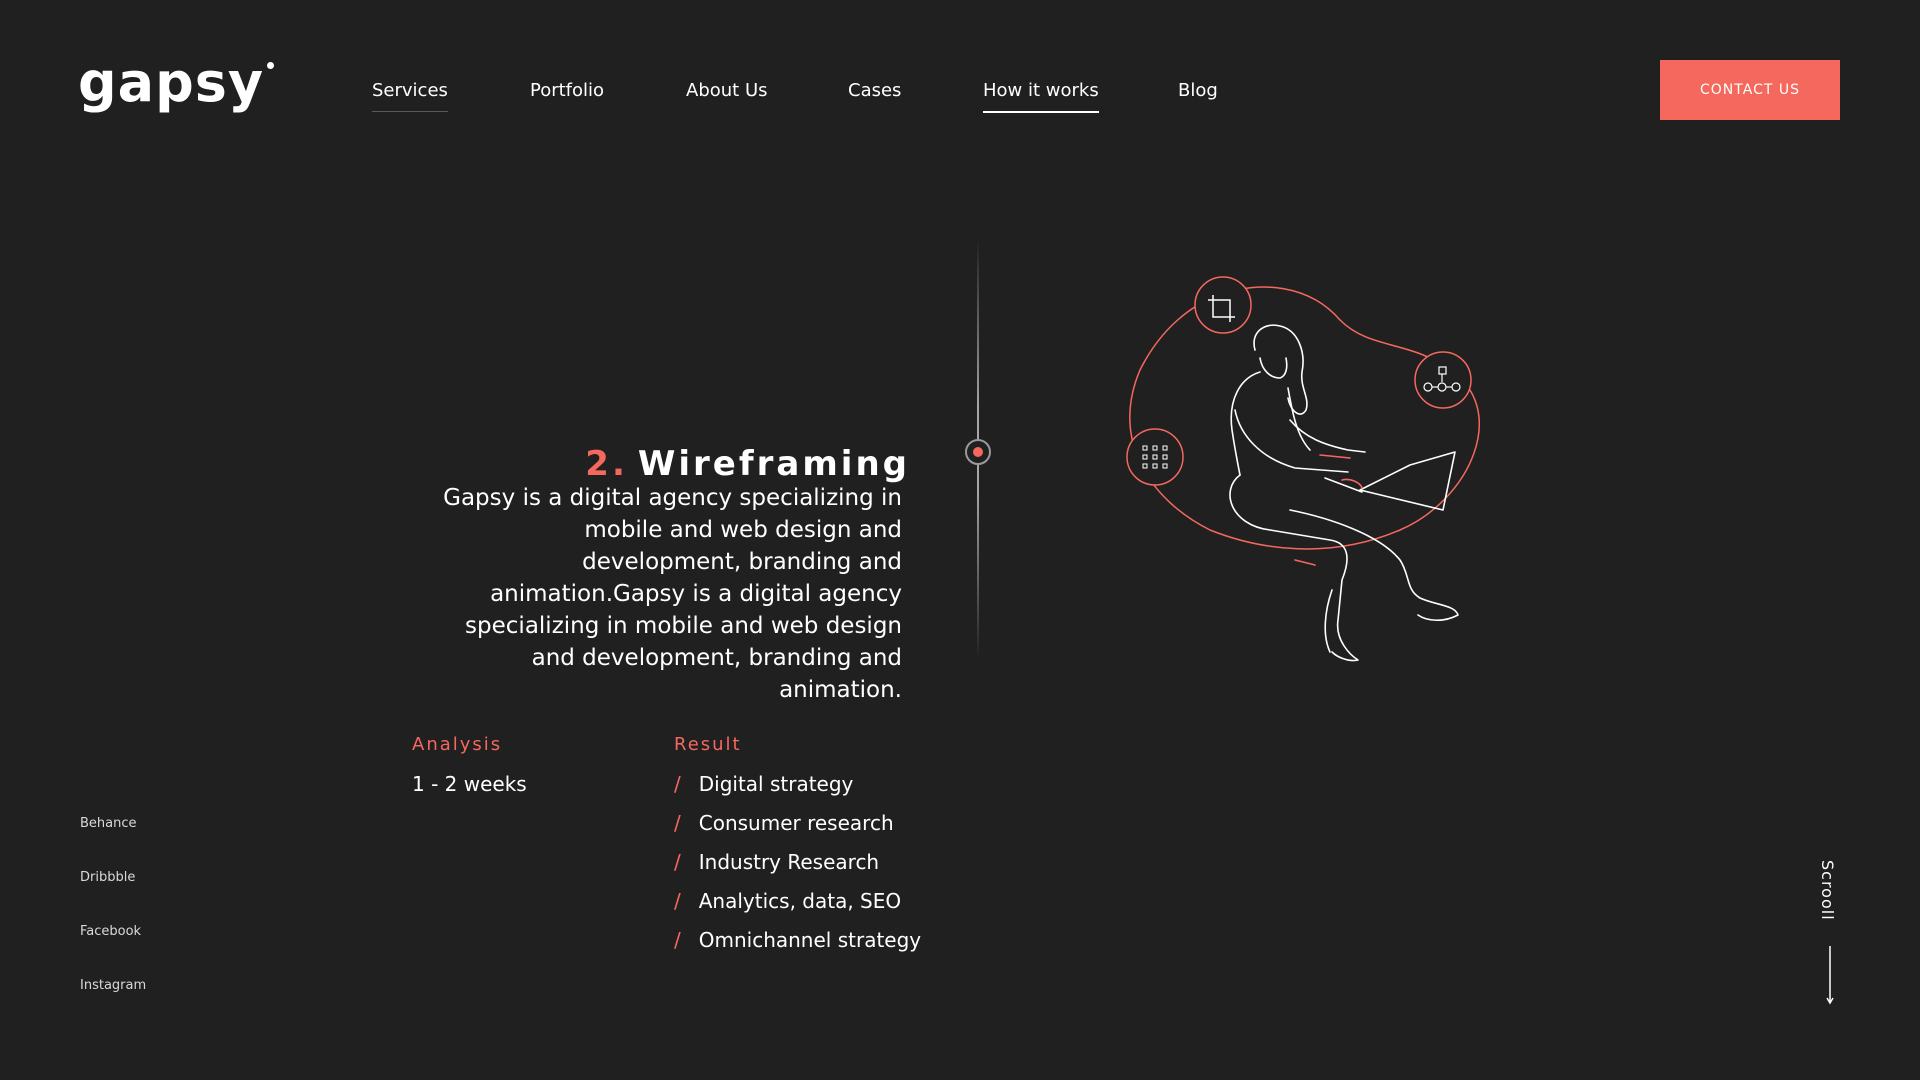  I want to click on result-label: Result, so click(708, 744).